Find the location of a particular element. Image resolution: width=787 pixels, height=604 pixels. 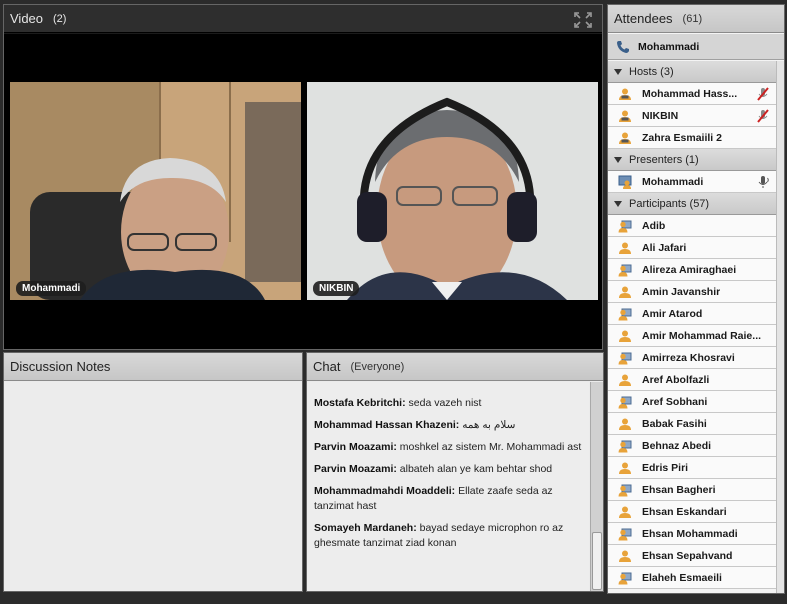

chat-text: albateh alan ye kam behtar shod is located at coordinates (474, 469).